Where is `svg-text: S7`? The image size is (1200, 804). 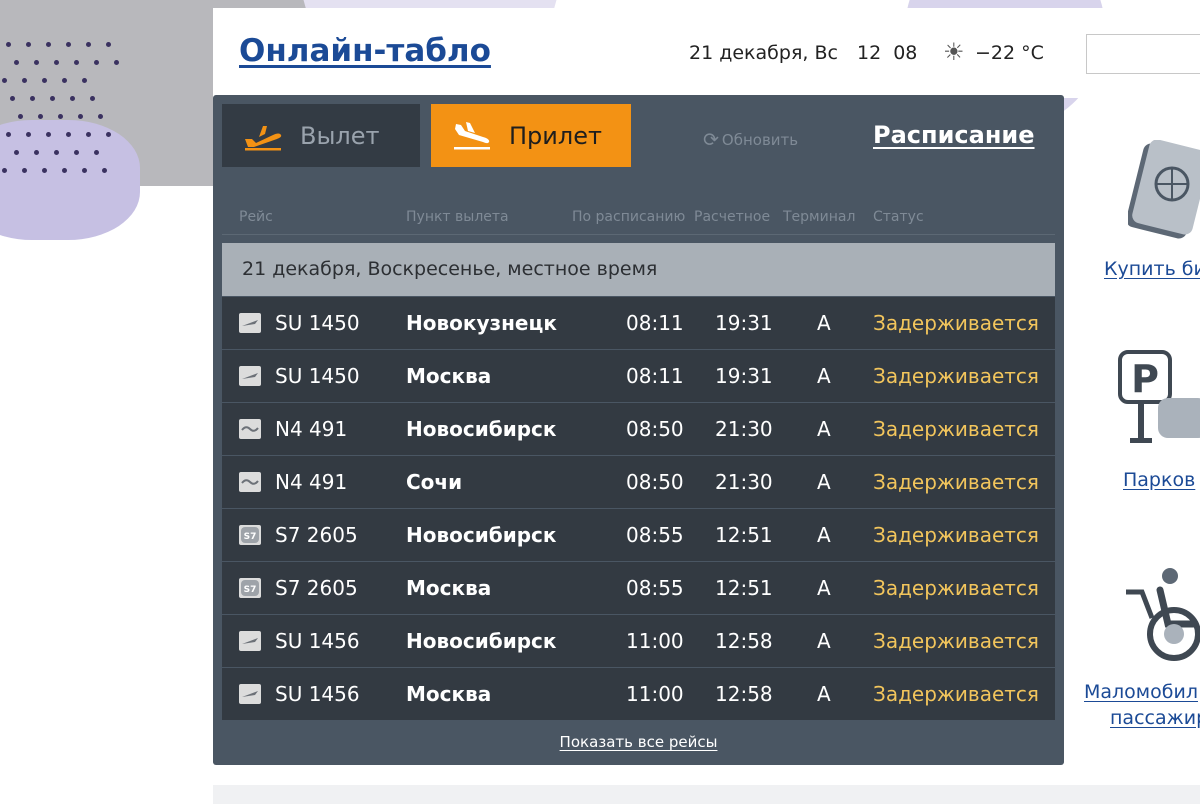
svg-text: S7 is located at coordinates (250, 537).